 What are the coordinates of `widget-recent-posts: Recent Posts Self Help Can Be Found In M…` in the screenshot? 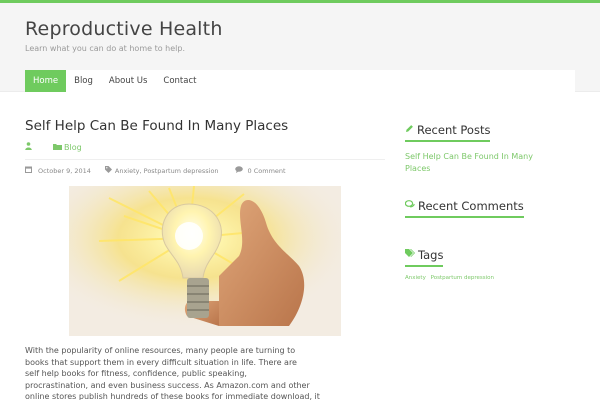 It's located at (490, 146).